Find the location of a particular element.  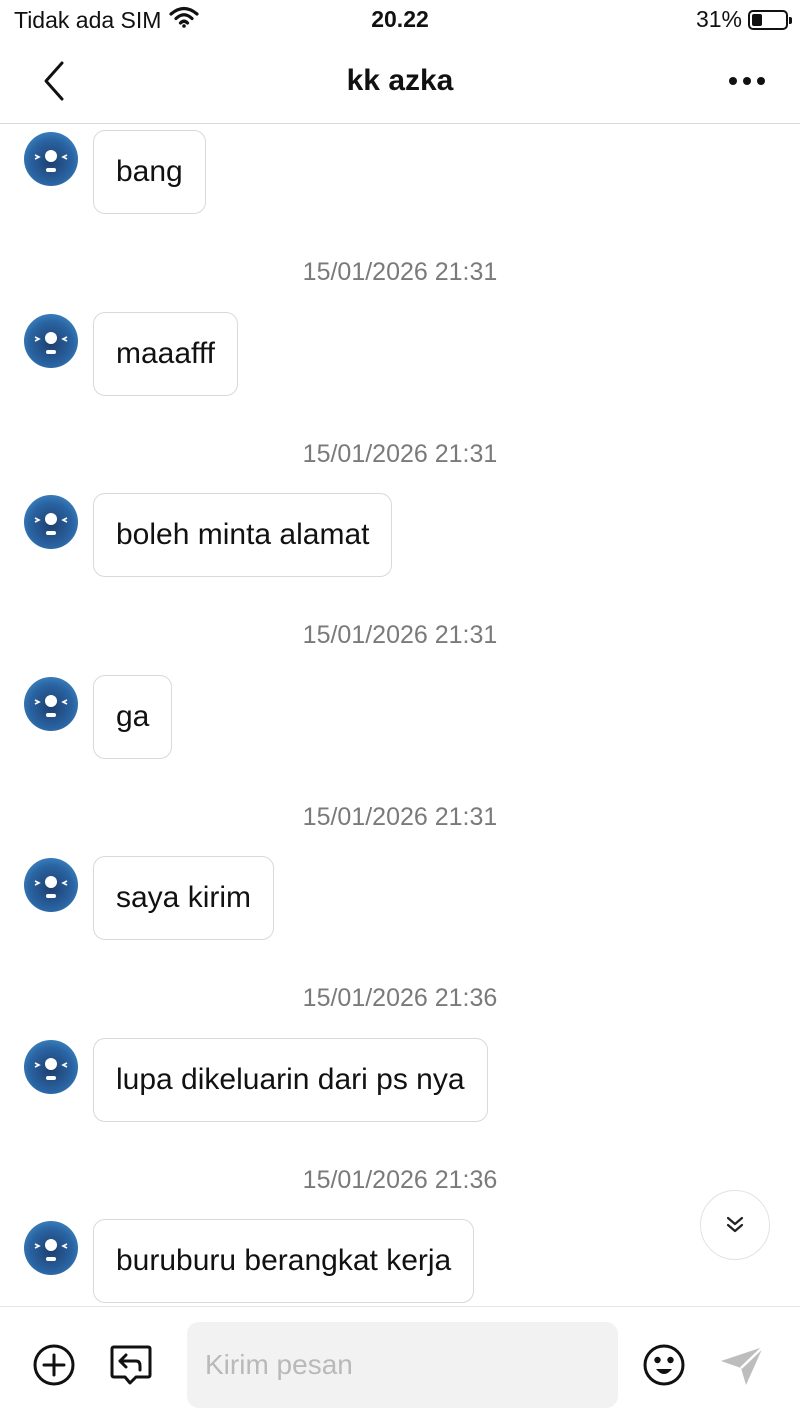

message-bubble: maaafff is located at coordinates (165, 353).